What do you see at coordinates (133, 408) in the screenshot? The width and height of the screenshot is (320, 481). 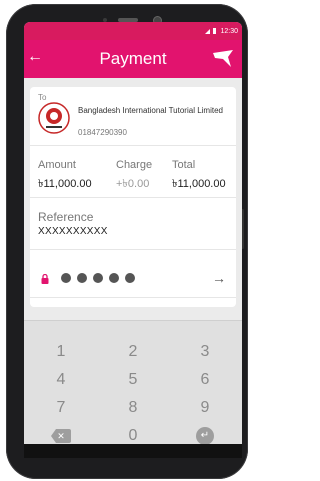 I see `key-8: 8` at bounding box center [133, 408].